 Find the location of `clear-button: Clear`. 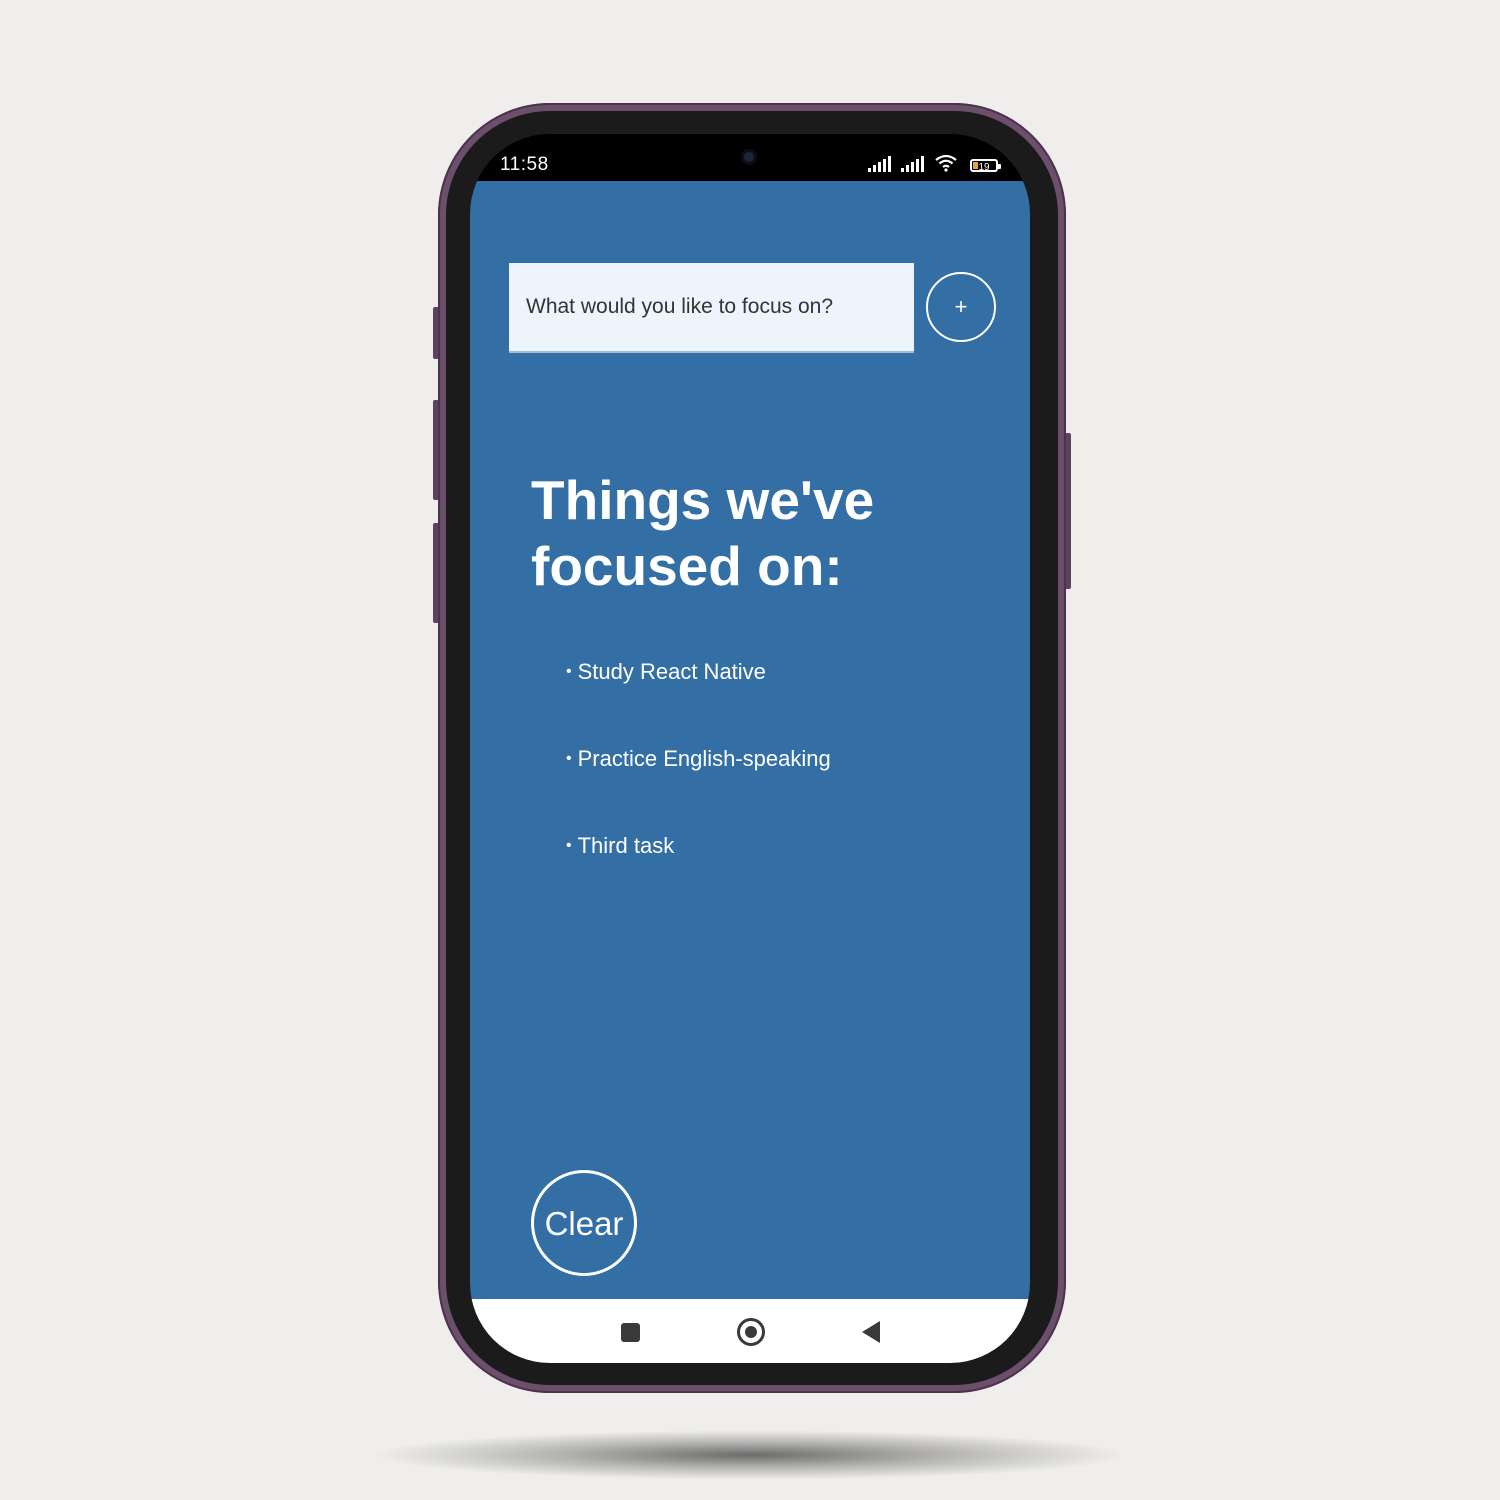

clear-button: Clear is located at coordinates (584, 1223).